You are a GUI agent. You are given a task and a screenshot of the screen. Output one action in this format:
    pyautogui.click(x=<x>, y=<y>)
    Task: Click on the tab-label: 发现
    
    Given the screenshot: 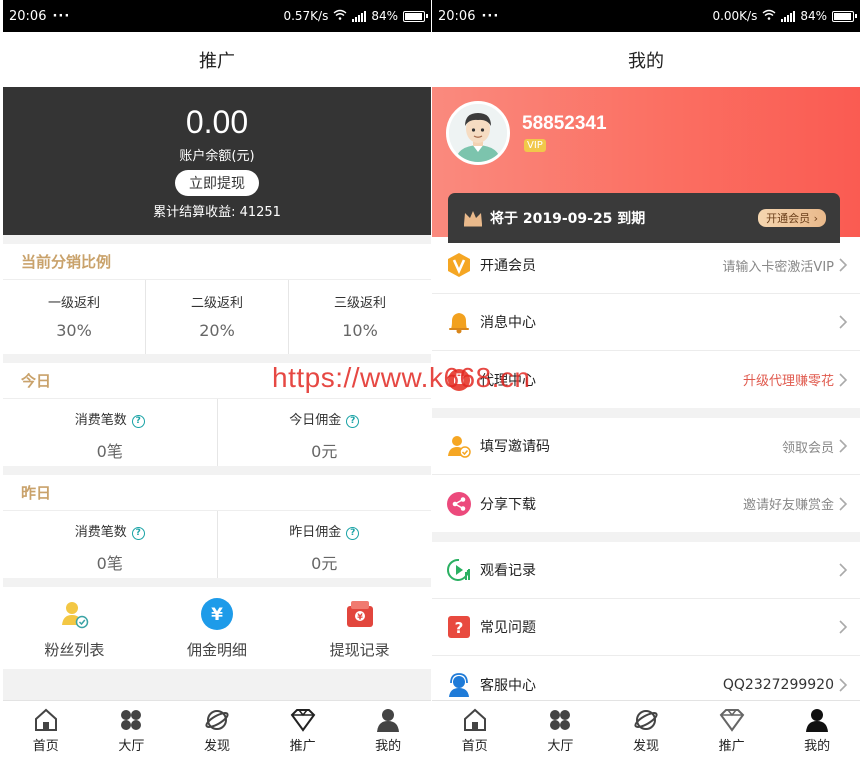 What is the action you would take?
    pyautogui.click(x=645, y=746)
    